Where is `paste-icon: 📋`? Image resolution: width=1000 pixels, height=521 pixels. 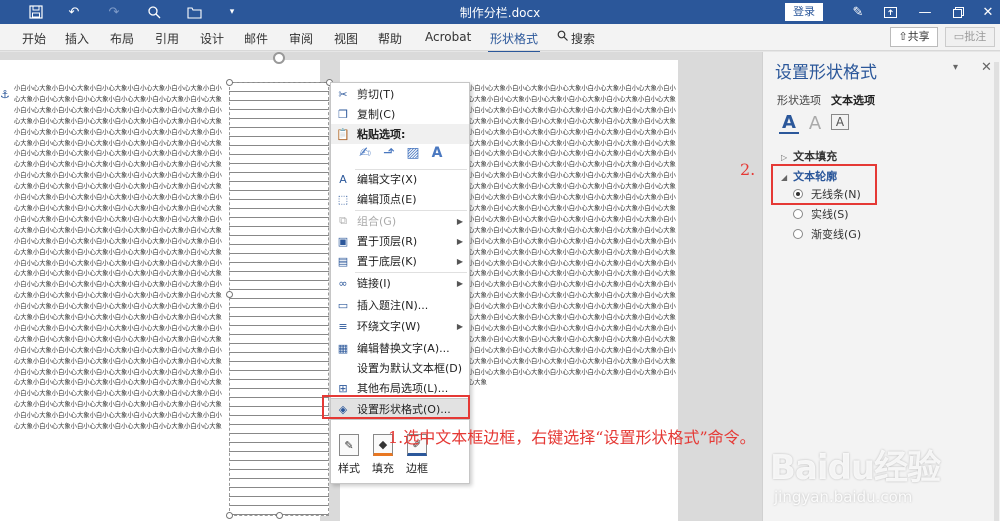
paste-icon: 📋 is located at coordinates (343, 134).